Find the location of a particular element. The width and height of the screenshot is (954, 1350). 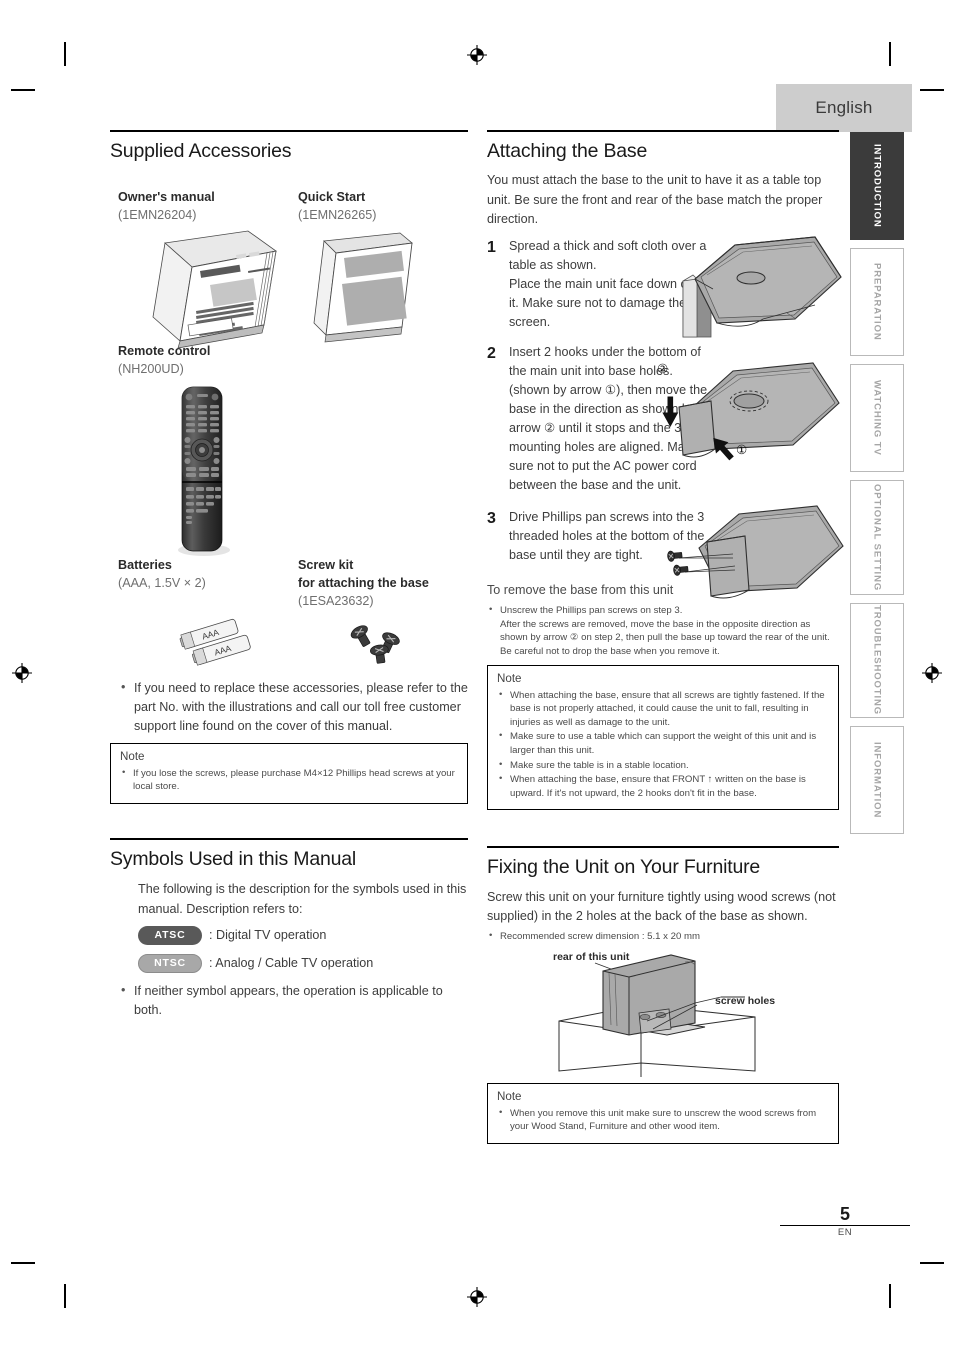

sidebar-item-optional-setting: OPTIONAL SETTING is located at coordinates (877, 537).